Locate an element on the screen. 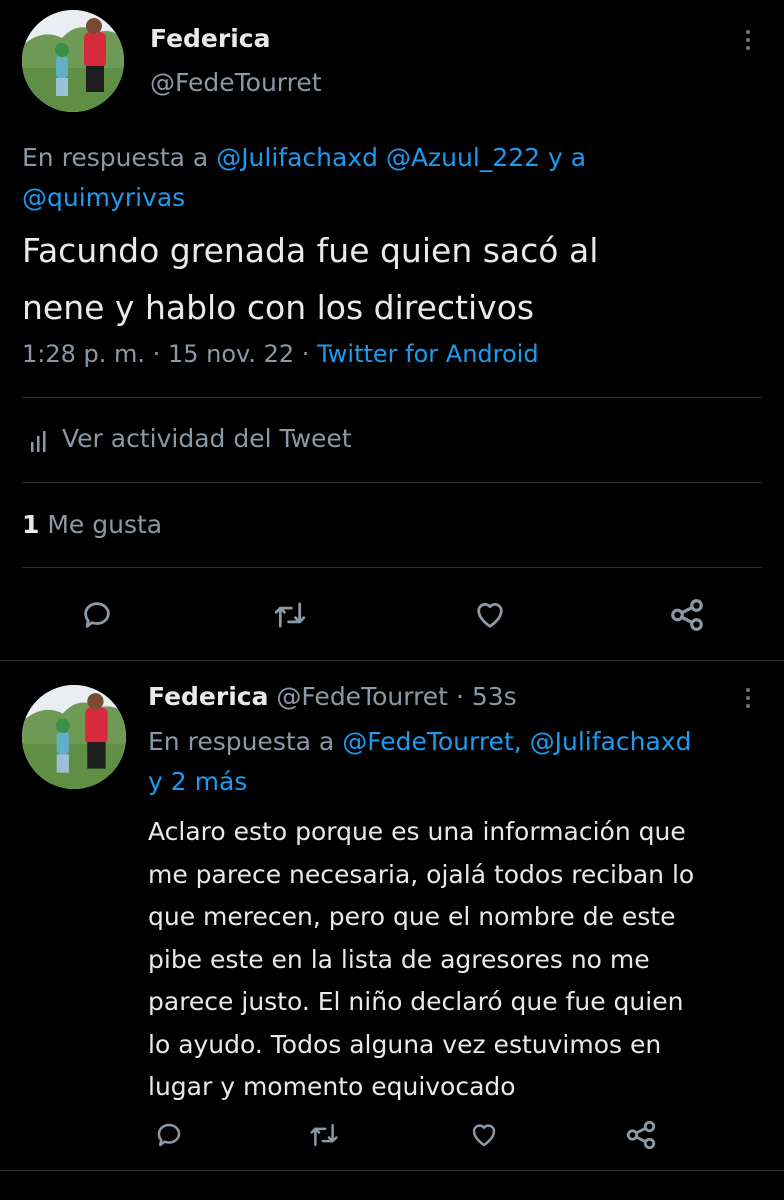 This screenshot has height=1200, width=784. reply-mention-link: @FedeTourret, @Julifachaxd is located at coordinates (516, 741).